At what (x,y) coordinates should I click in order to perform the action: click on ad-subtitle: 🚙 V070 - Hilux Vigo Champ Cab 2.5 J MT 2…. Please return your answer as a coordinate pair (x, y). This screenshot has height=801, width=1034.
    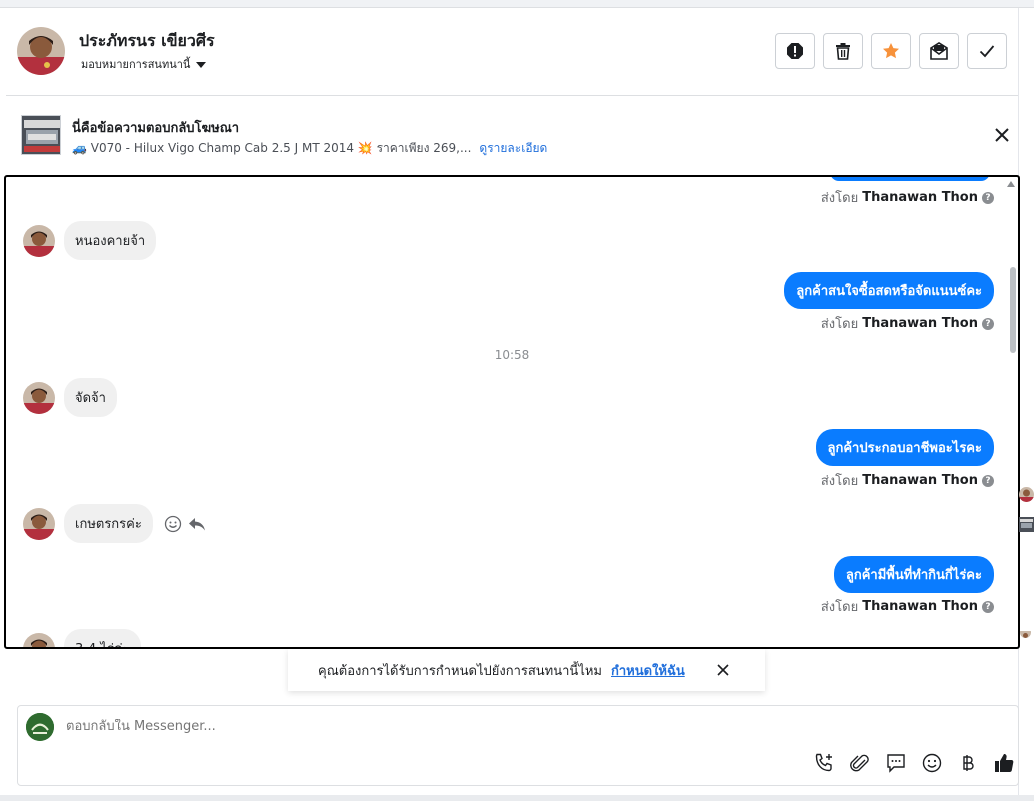
    Looking at the image, I should click on (272, 148).